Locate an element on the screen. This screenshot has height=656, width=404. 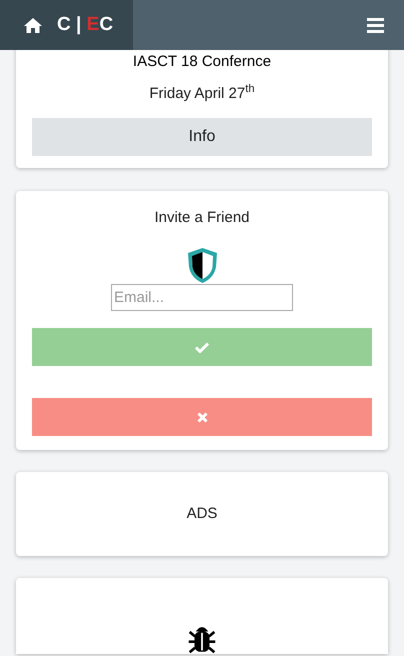
home-icon is located at coordinates (33, 25).